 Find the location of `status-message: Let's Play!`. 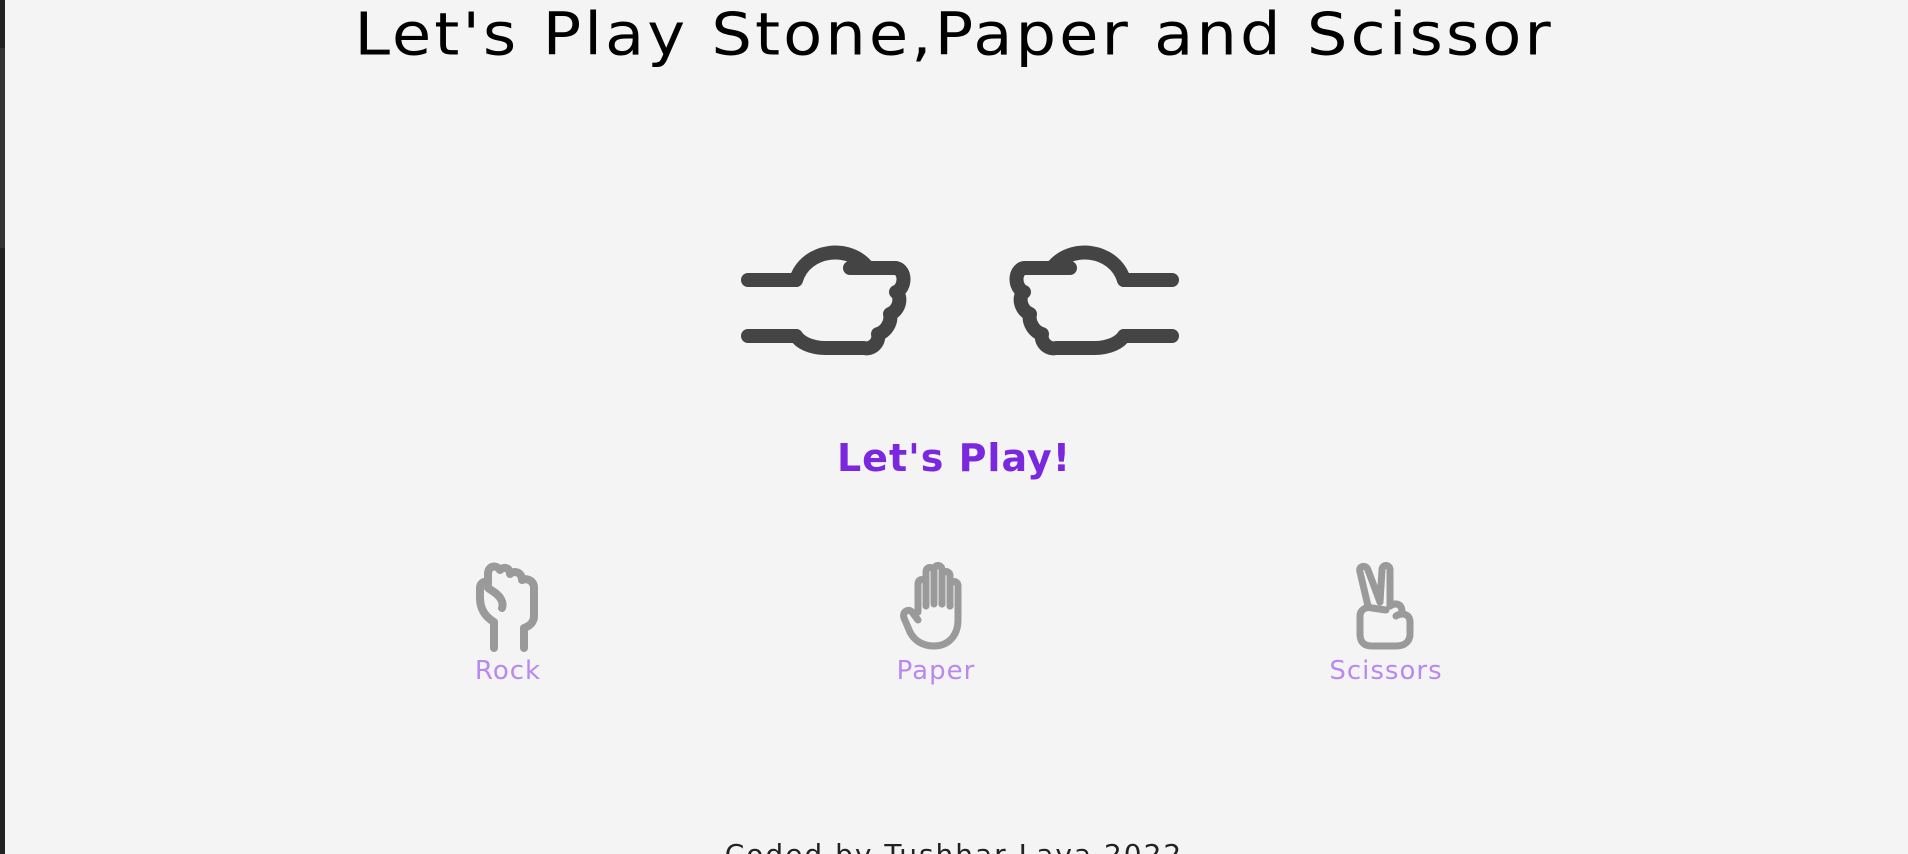

status-message: Let's Play! is located at coordinates (954, 458).